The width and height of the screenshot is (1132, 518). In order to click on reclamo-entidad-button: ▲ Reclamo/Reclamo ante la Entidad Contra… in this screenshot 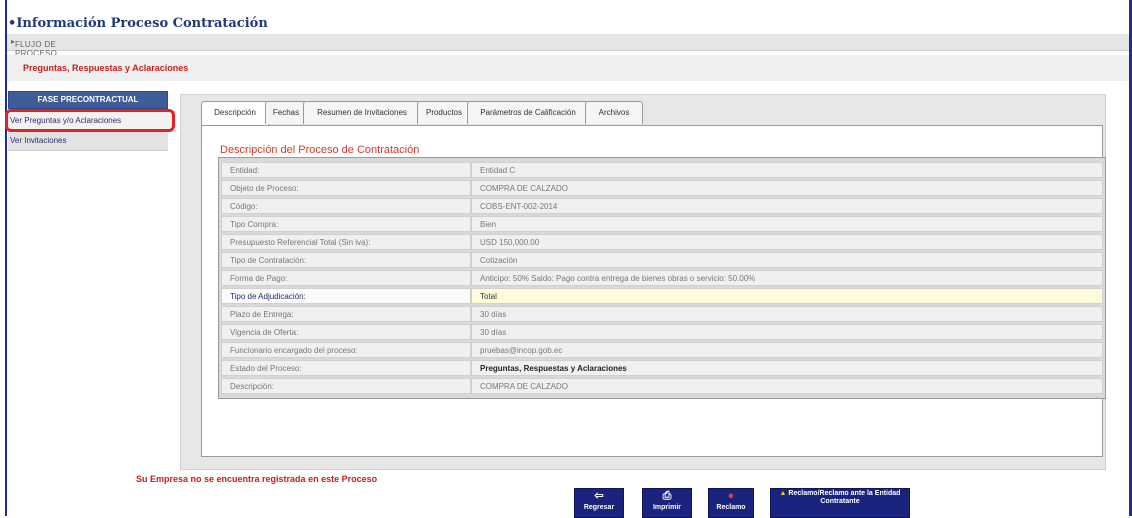, I will do `click(840, 503)`.